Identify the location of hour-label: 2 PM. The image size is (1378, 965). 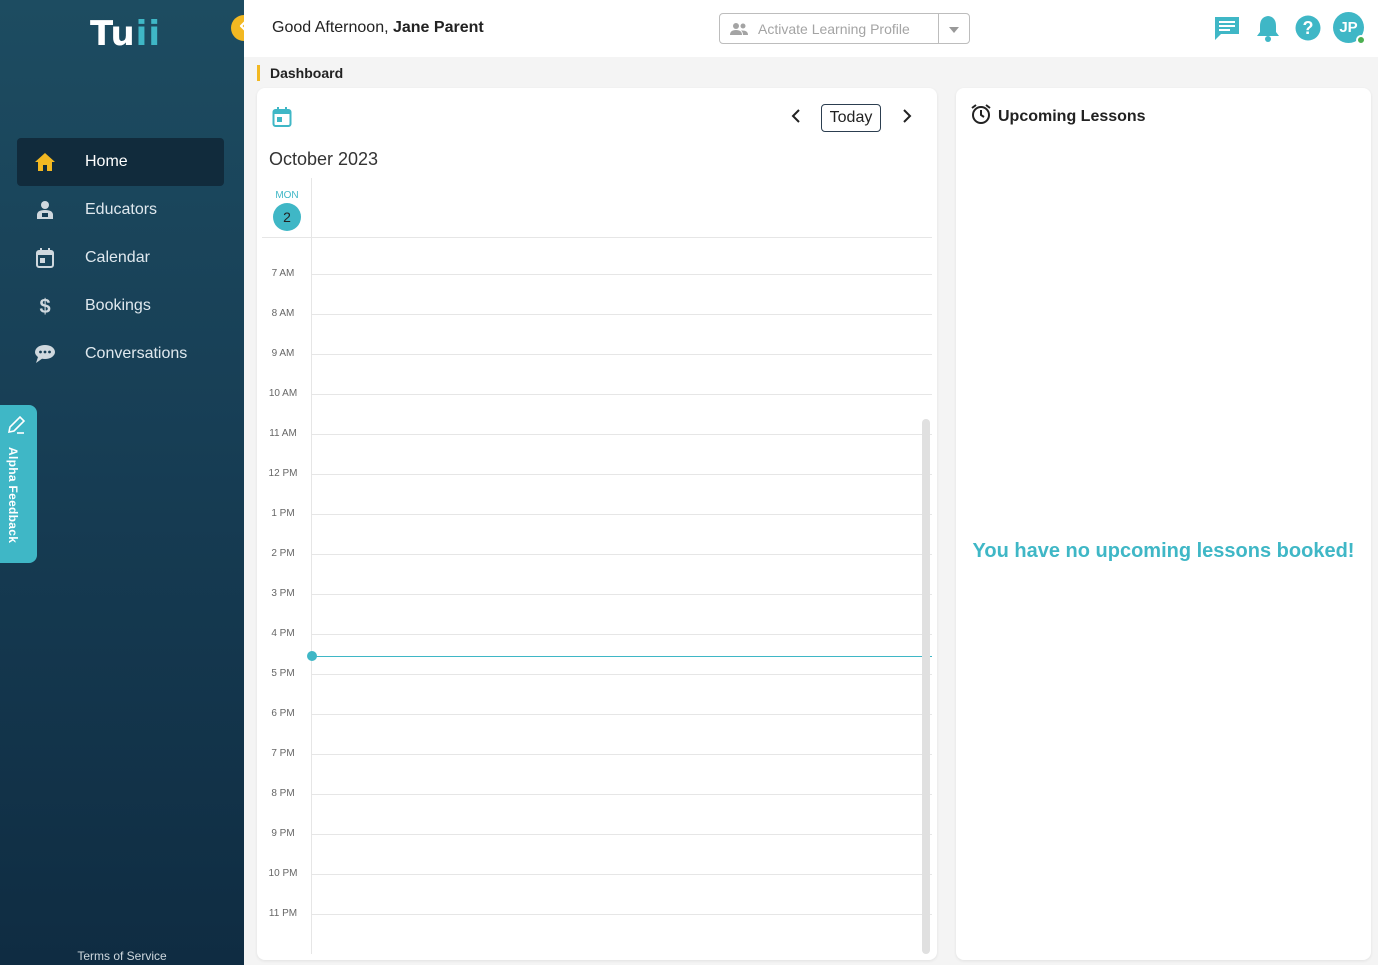
(283, 553).